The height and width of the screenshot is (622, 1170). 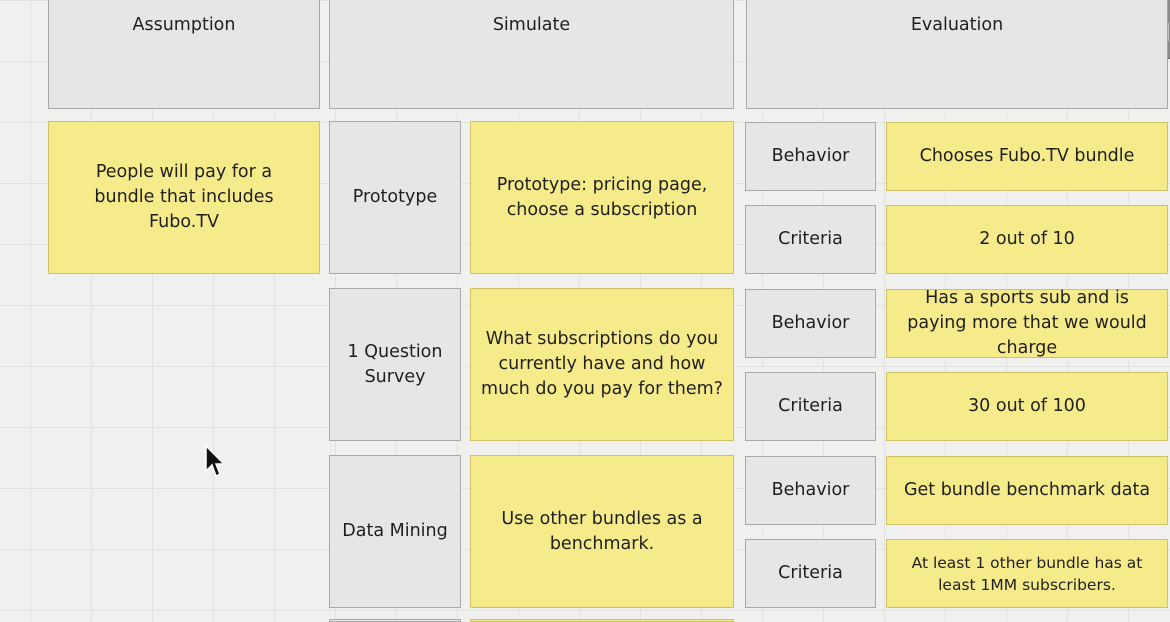 What do you see at coordinates (531, 54) in the screenshot?
I see `header-simulate: Simulate` at bounding box center [531, 54].